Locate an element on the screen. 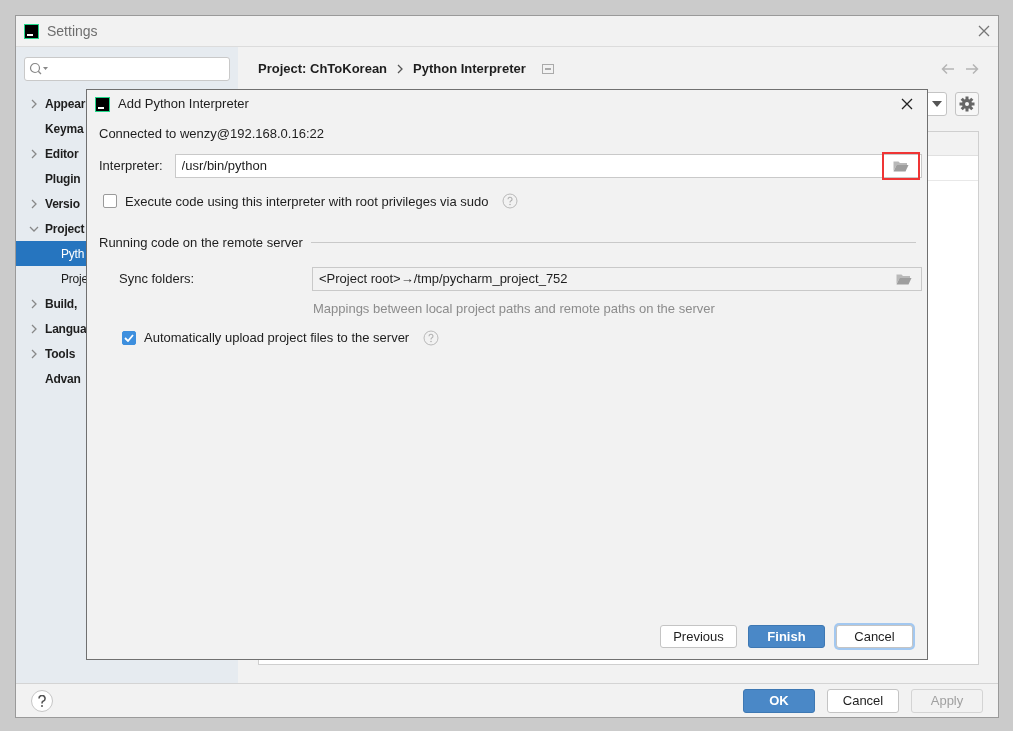  sync-folders-label: Sync folders: is located at coordinates (157, 278).